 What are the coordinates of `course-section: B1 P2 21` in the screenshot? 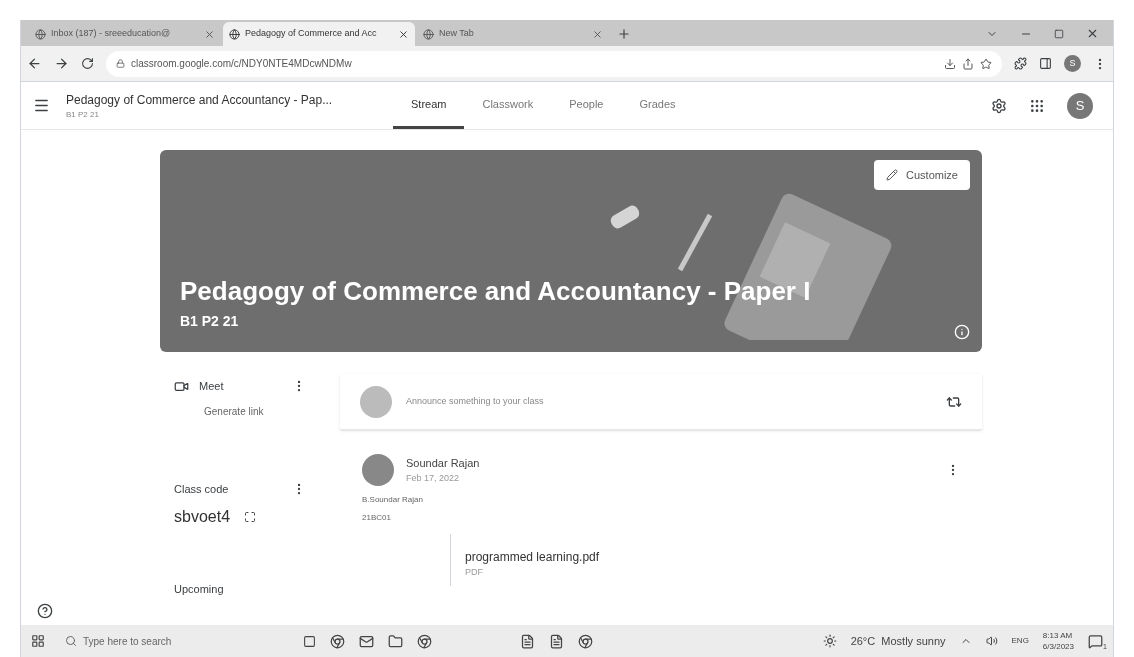 It's located at (199, 114).